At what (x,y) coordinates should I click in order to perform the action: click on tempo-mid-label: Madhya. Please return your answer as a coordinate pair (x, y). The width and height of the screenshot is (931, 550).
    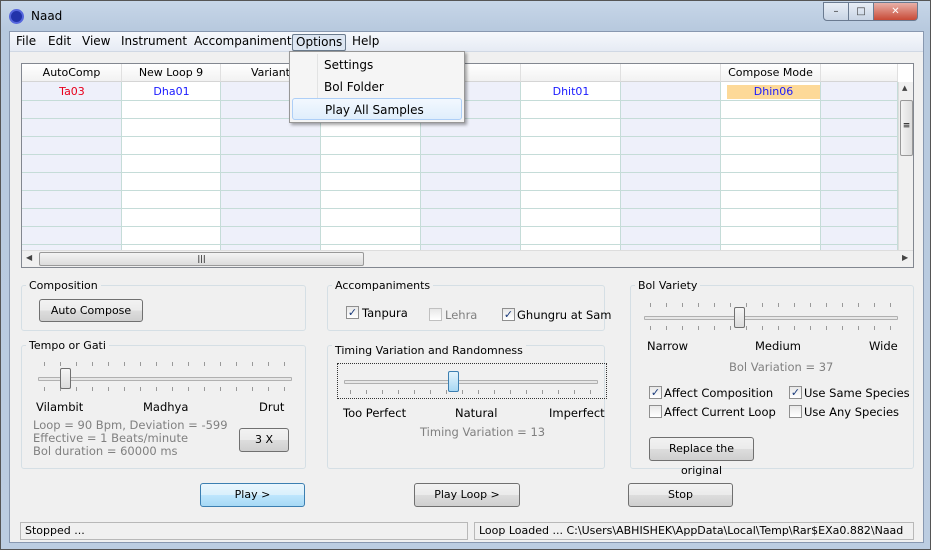
    Looking at the image, I should click on (166, 407).